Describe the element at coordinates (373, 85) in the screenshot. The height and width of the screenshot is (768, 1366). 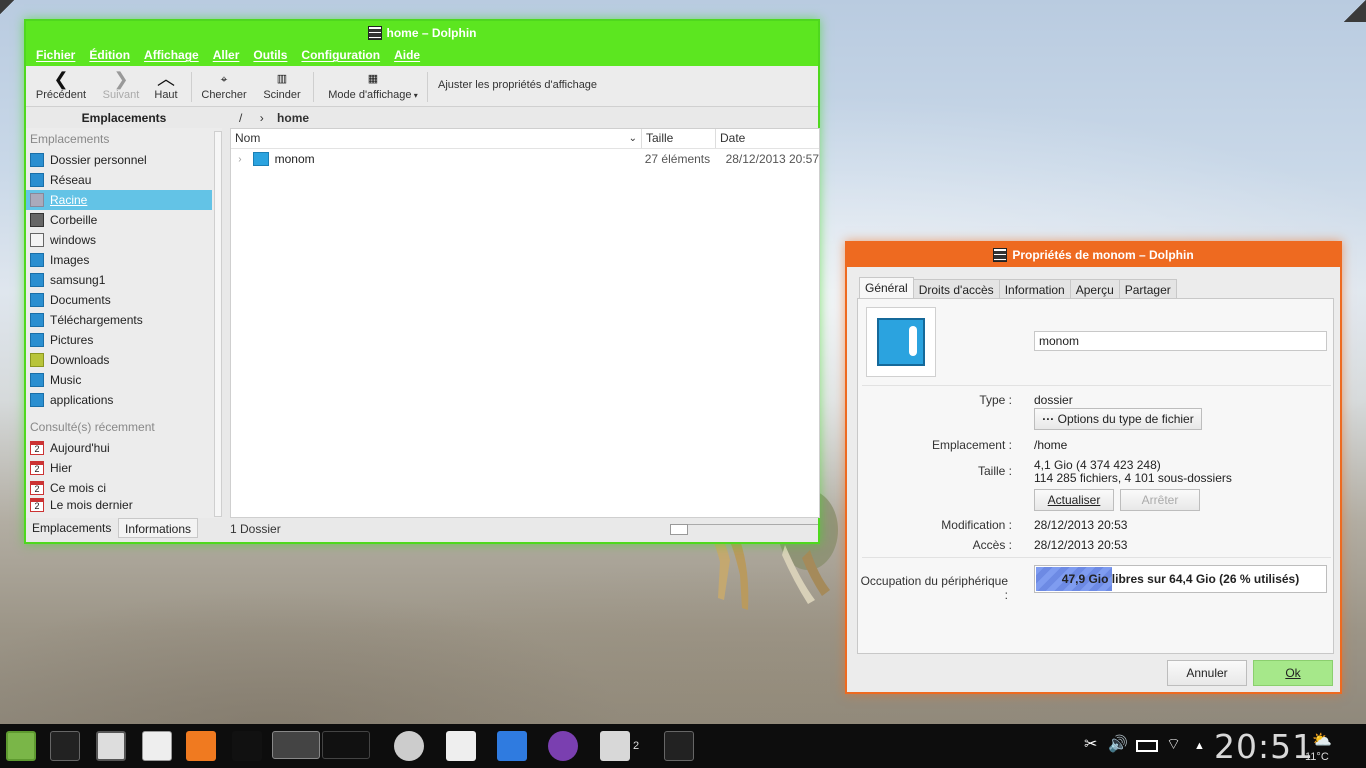
I see `view-mode-button: ▦ Mode d'affichage ▾` at that location.